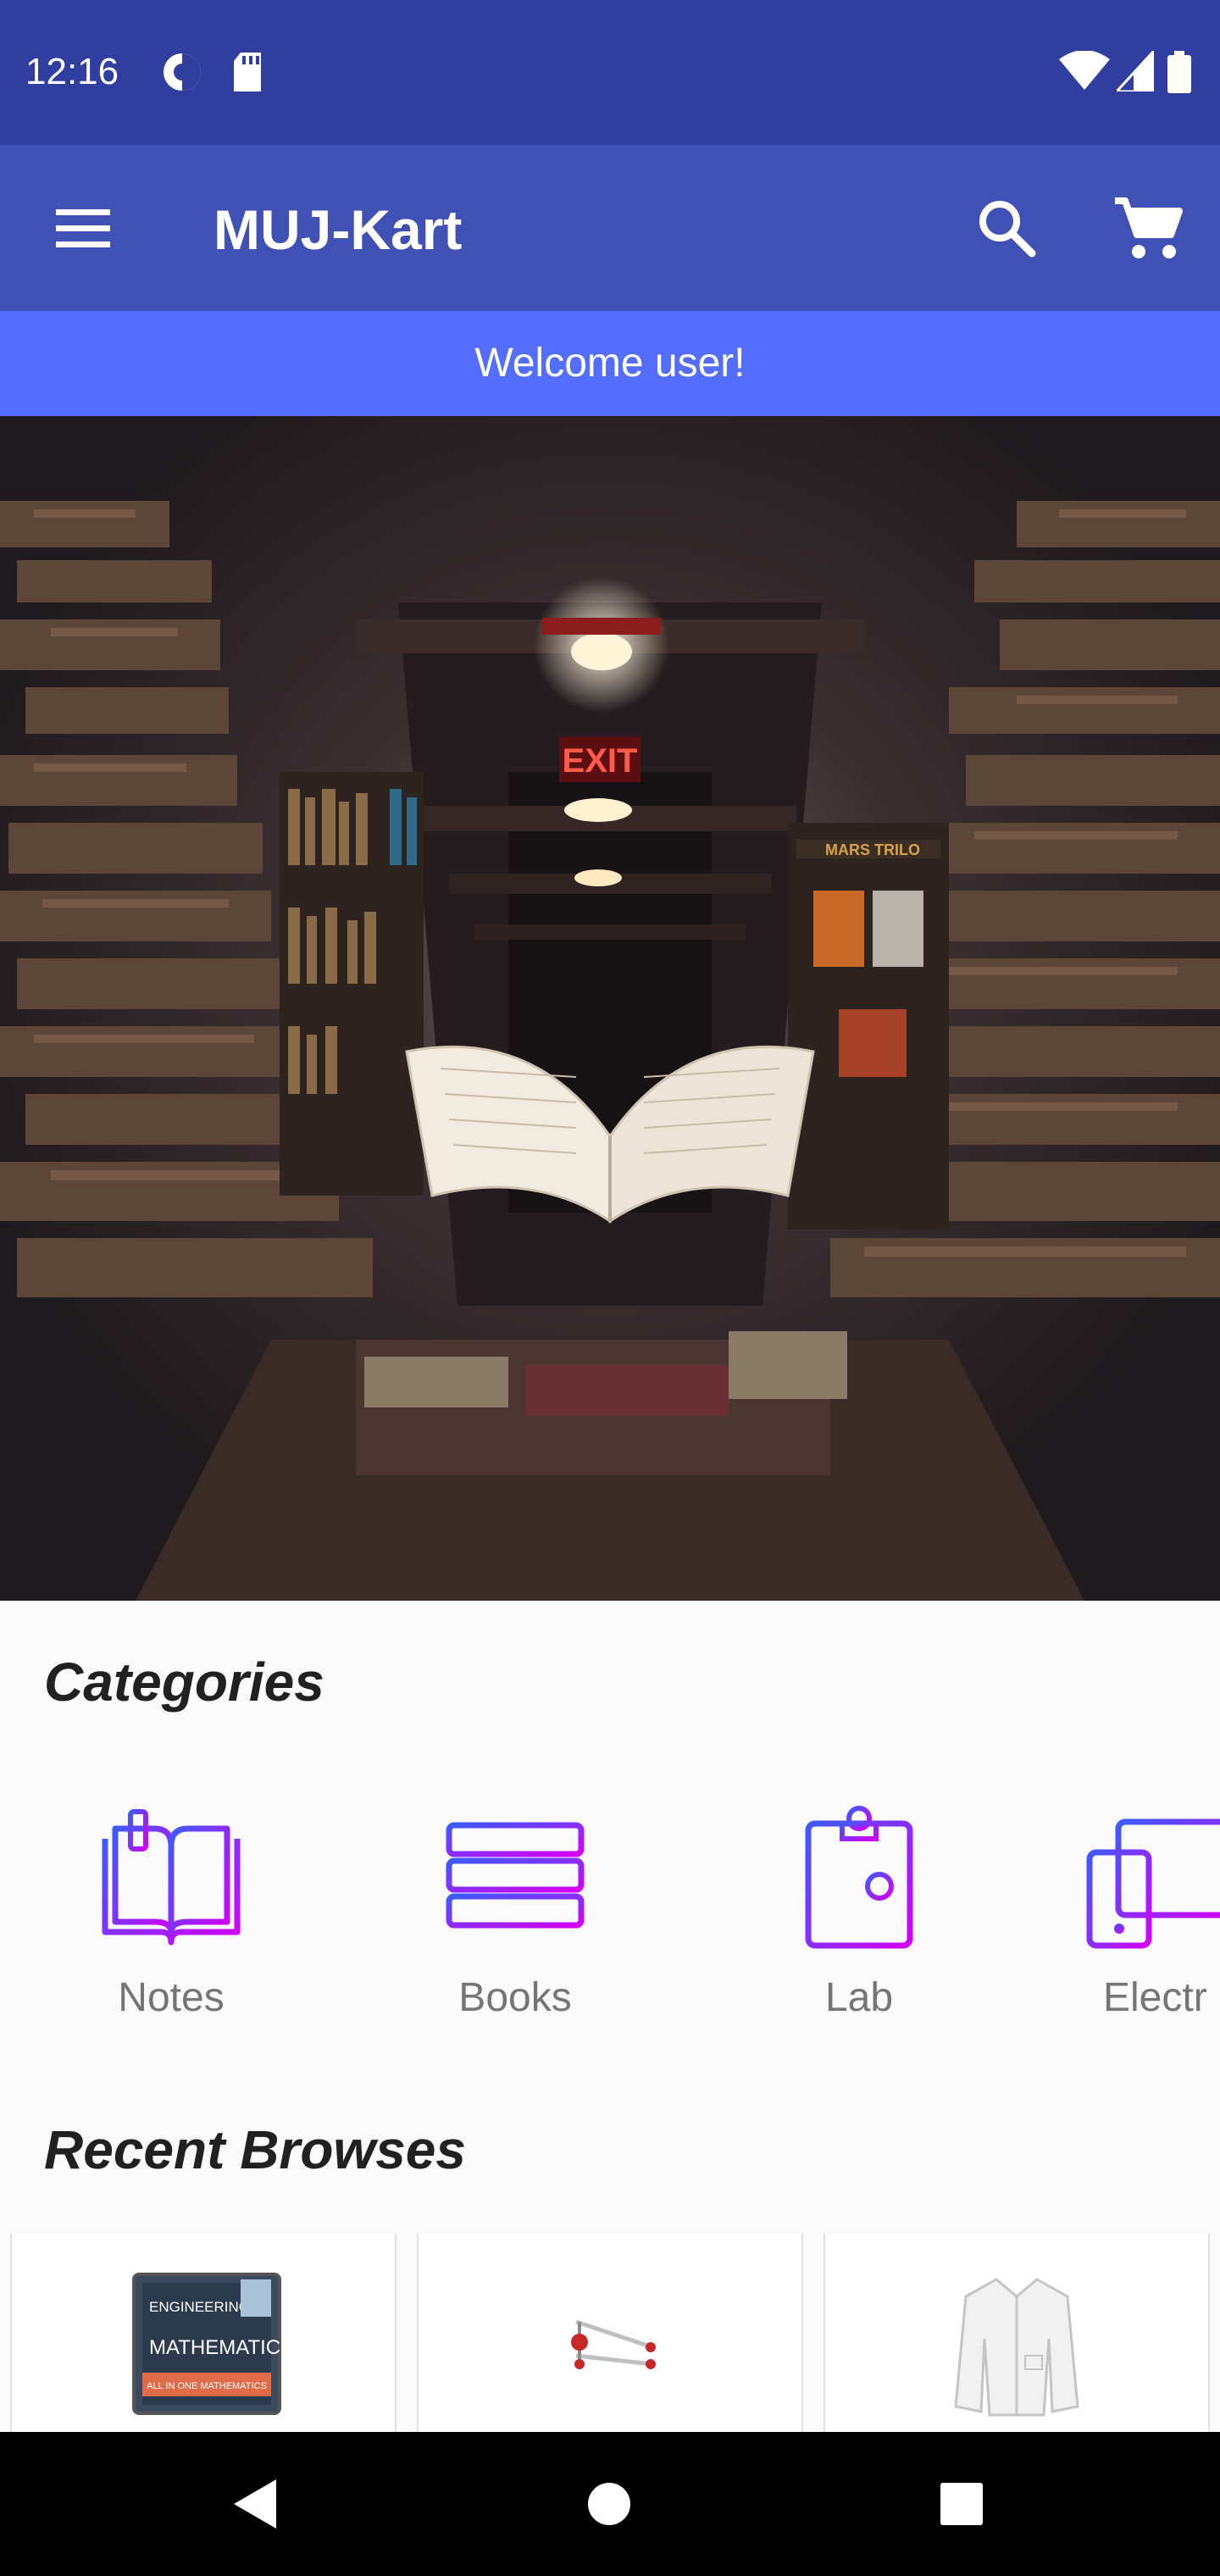 The height and width of the screenshot is (2576, 1220). Describe the element at coordinates (610, 72) in the screenshot. I see `status-bar: 12:16` at that location.